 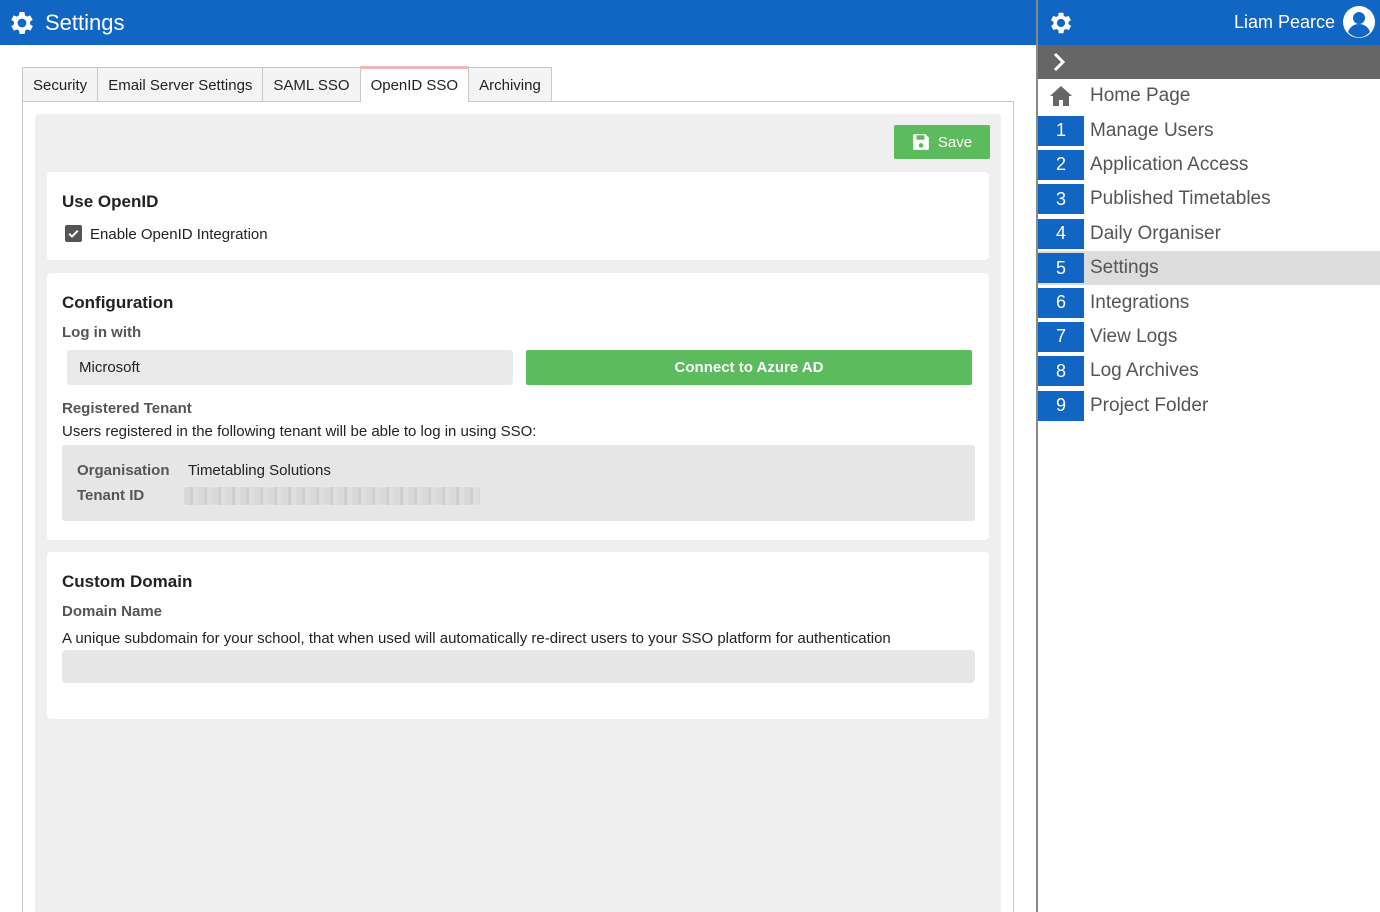 What do you see at coordinates (60, 84) in the screenshot?
I see `tab-security: Security` at bounding box center [60, 84].